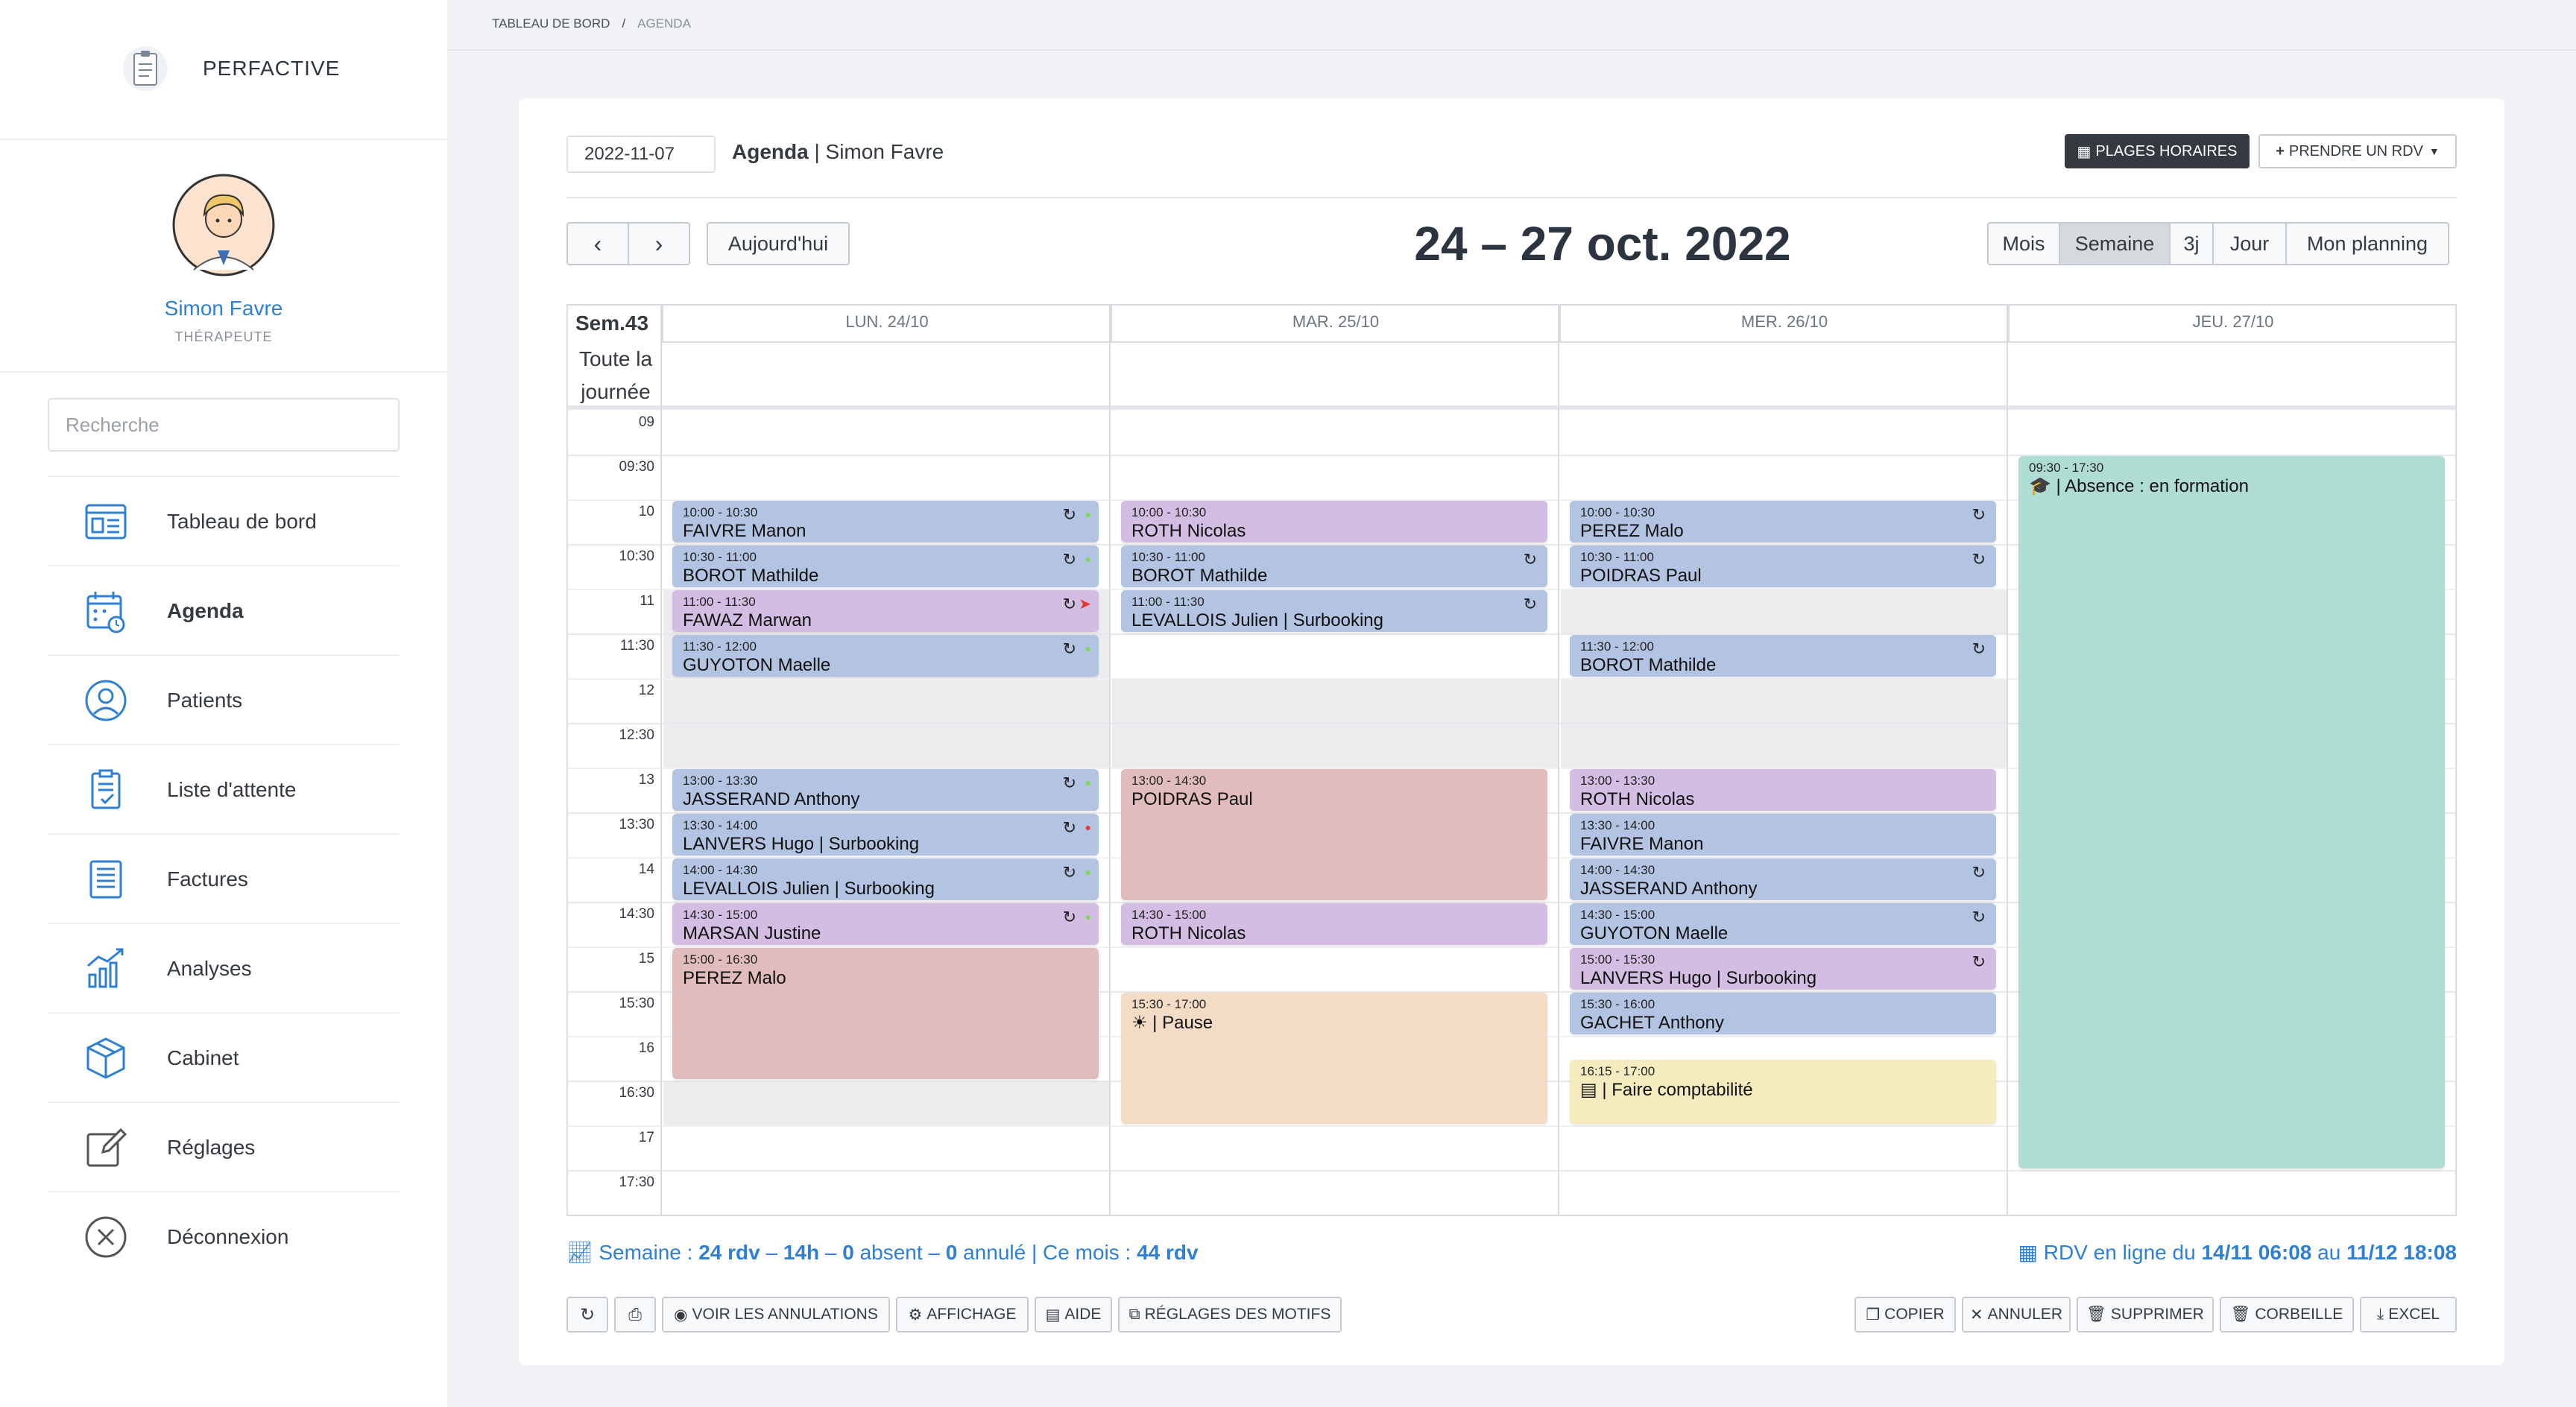 This screenshot has width=2576, height=1407. I want to click on footer-affichage-button: ⚙ AFFICHAGE, so click(962, 1314).